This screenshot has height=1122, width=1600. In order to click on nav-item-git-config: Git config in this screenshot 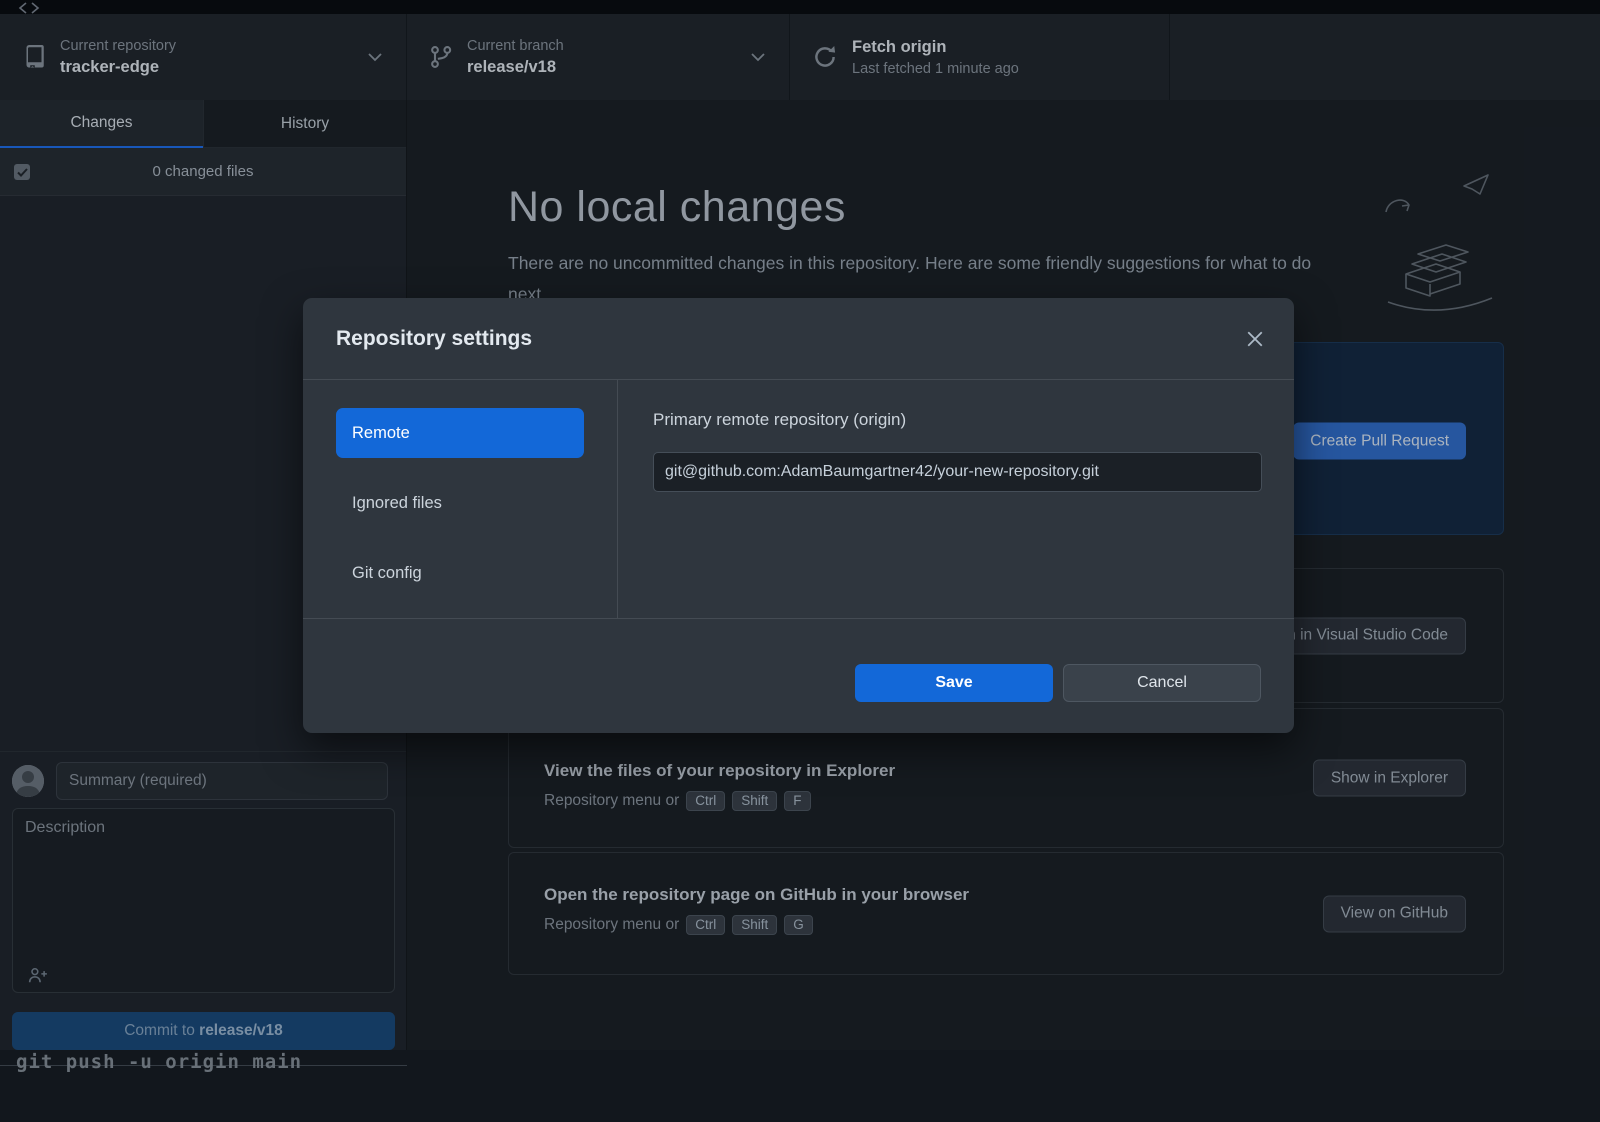, I will do `click(460, 573)`.